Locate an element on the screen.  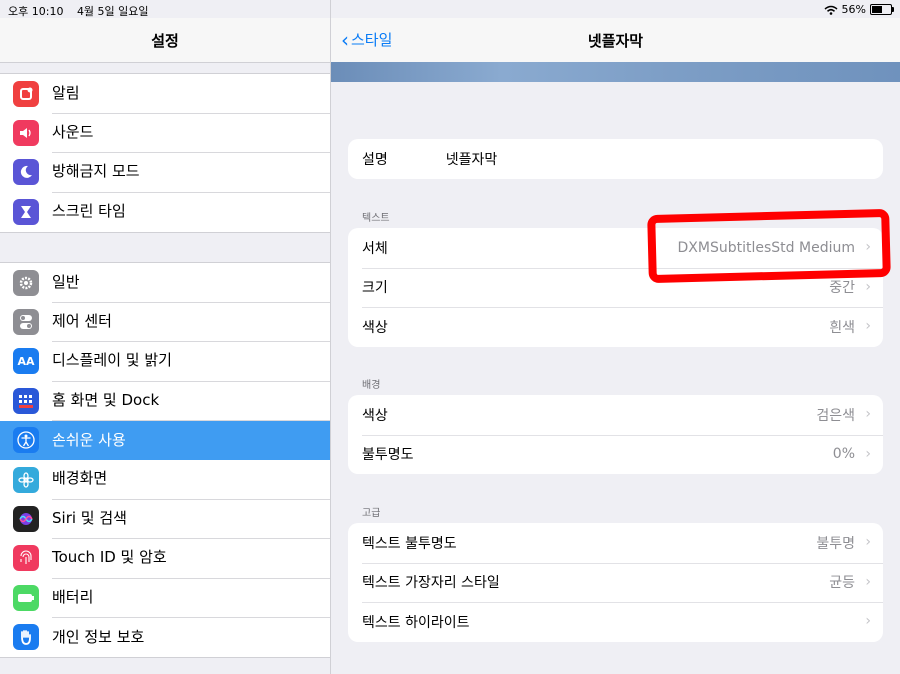
battery-status-icon is located at coordinates (882, 9).